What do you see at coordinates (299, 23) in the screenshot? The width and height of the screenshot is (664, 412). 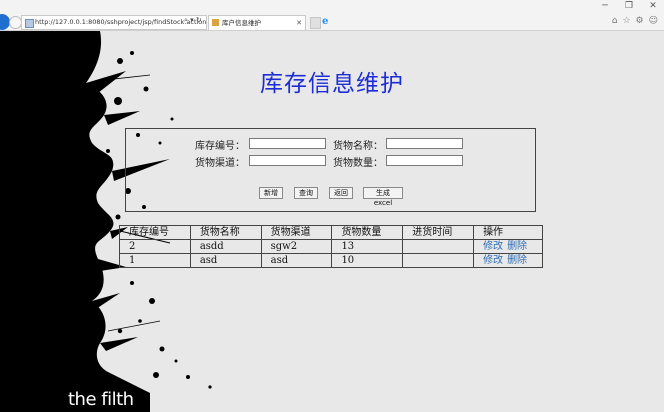 I see `tab-close-icon: ✕` at bounding box center [299, 23].